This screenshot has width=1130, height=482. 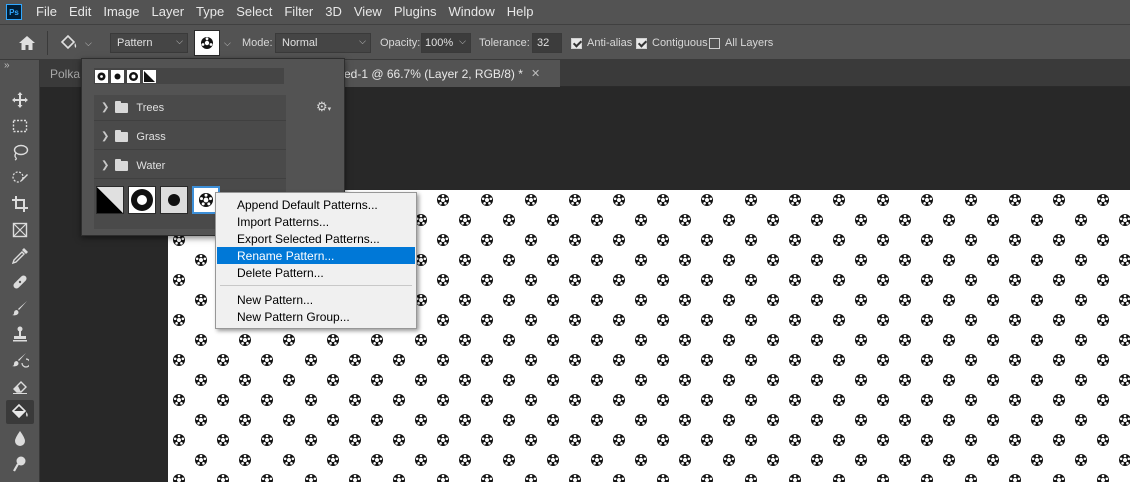 I want to click on marquee-tool-icon, so click(x=20, y=126).